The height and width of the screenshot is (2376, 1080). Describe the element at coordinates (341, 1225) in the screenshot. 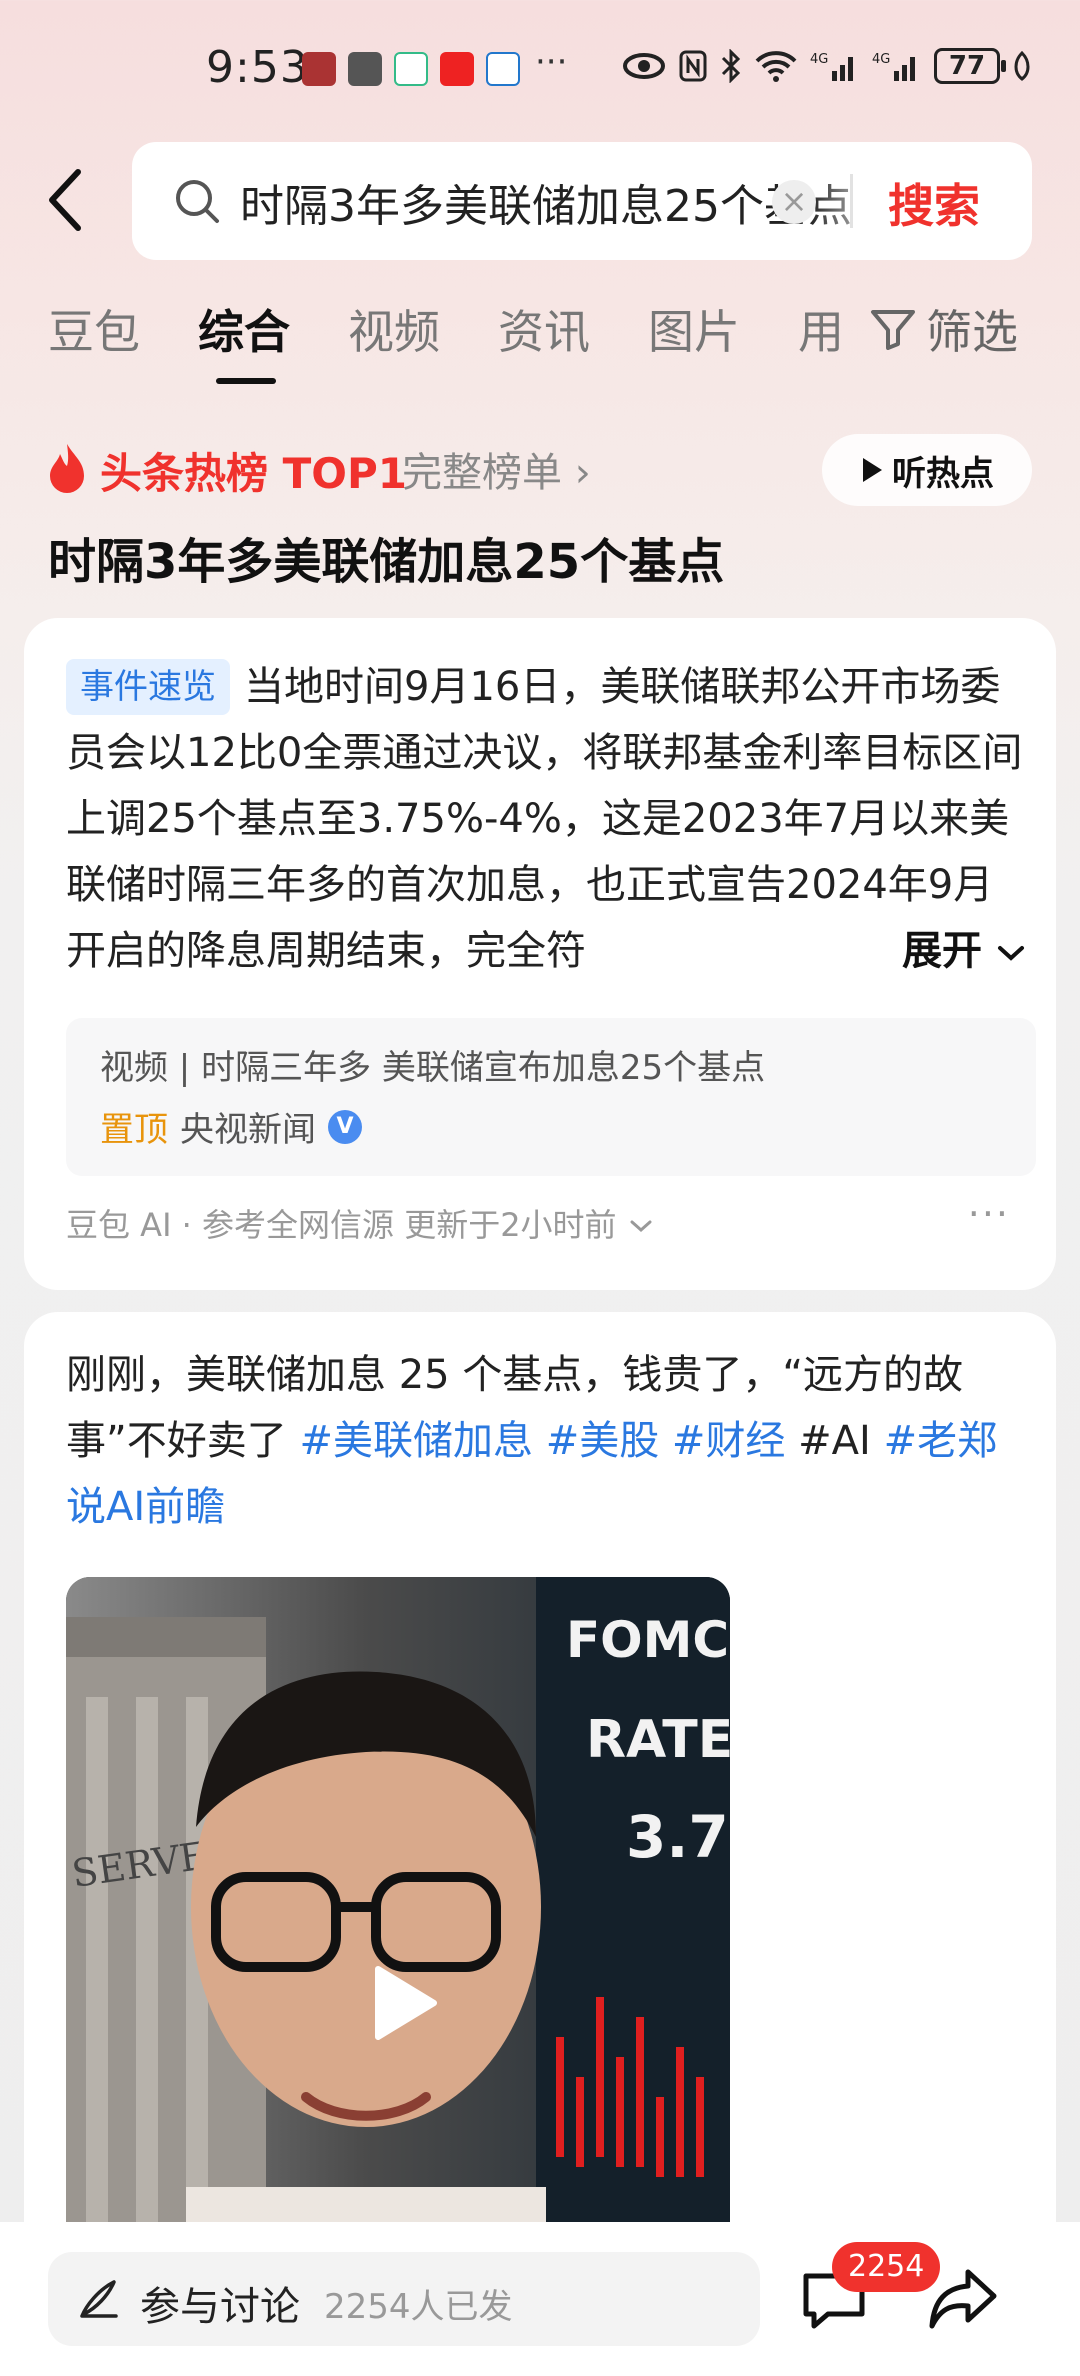

I see `meta-text: 豆包 AI · 参考全网信源 更新于2小时前` at that location.